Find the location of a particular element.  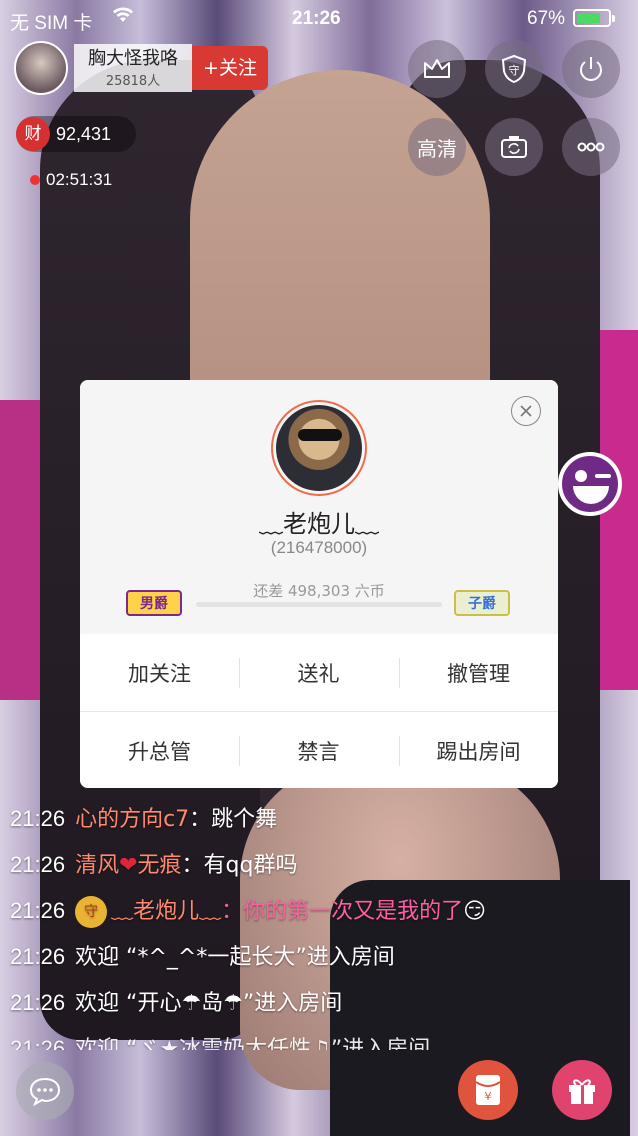

live-timer: 02:51:31 is located at coordinates (71, 180).